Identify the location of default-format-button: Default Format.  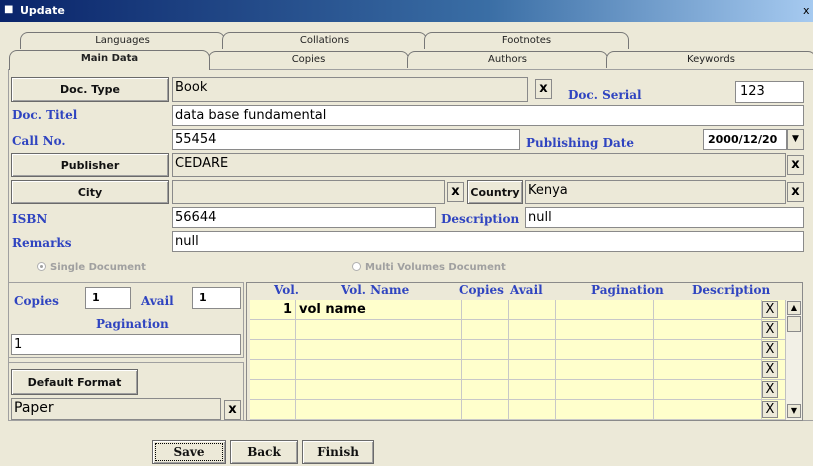
(74, 382).